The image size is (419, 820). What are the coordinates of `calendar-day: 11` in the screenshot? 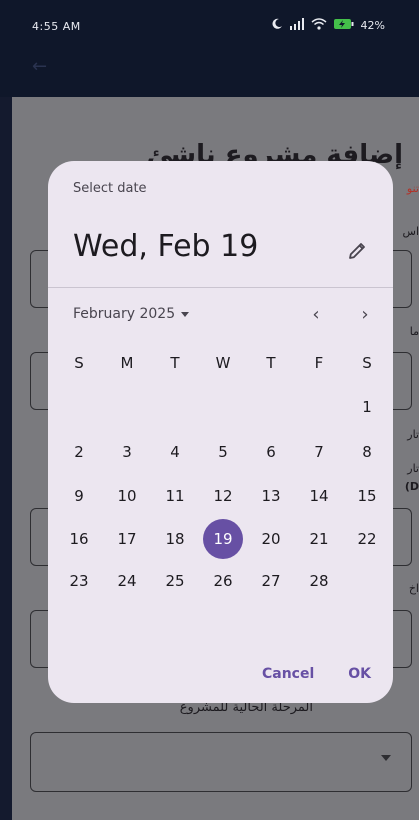 It's located at (175, 496).